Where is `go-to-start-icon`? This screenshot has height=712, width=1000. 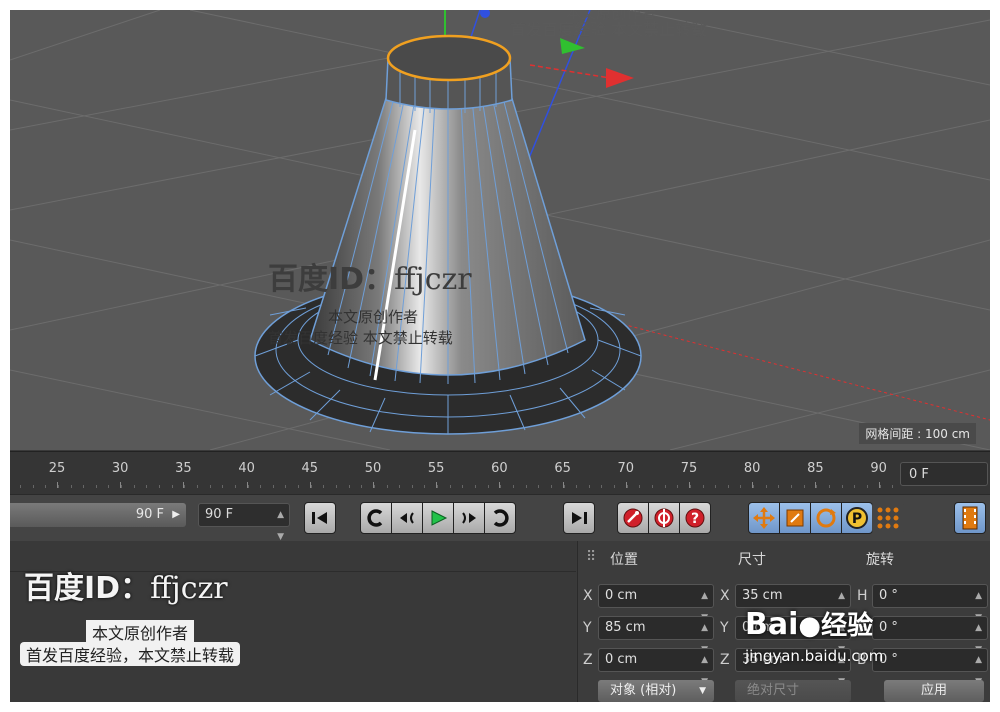 go-to-start-icon is located at coordinates (319, 518).